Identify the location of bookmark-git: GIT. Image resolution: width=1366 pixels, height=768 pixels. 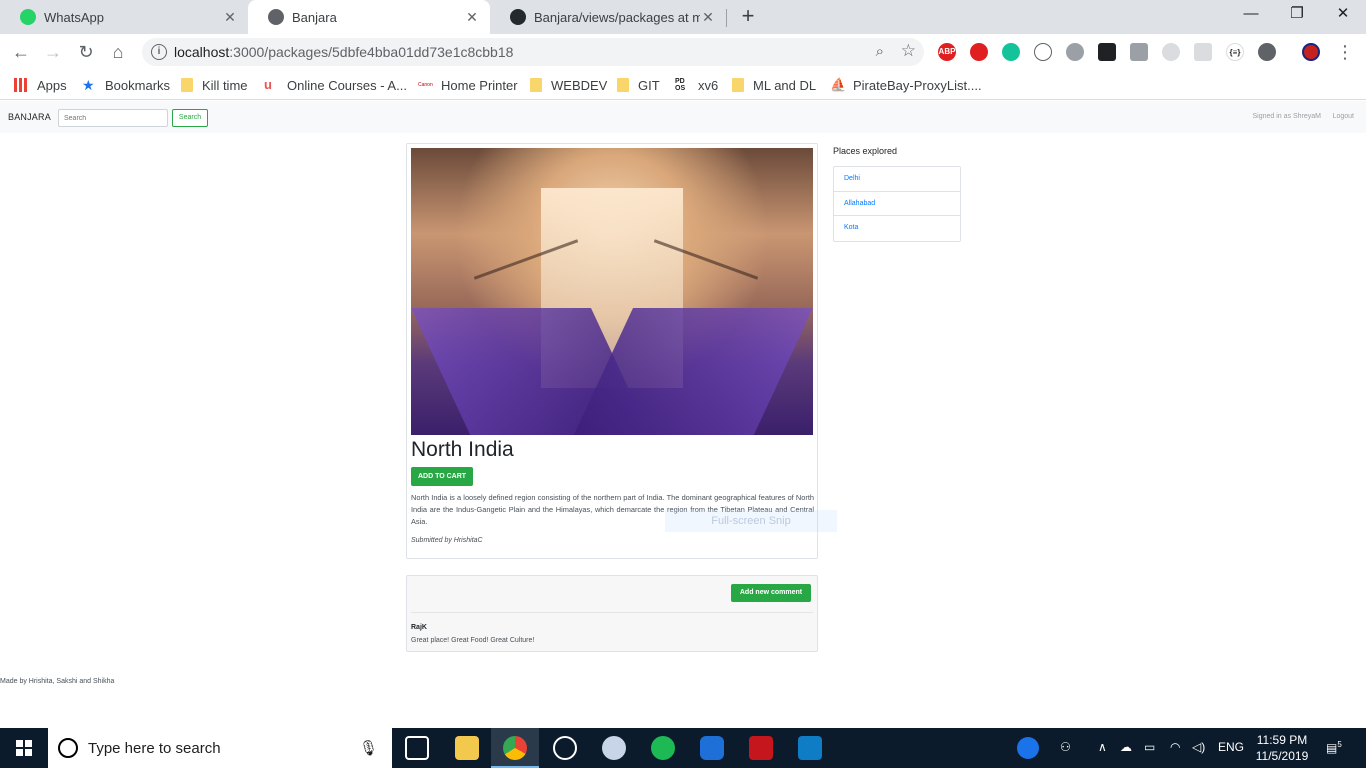
(638, 85).